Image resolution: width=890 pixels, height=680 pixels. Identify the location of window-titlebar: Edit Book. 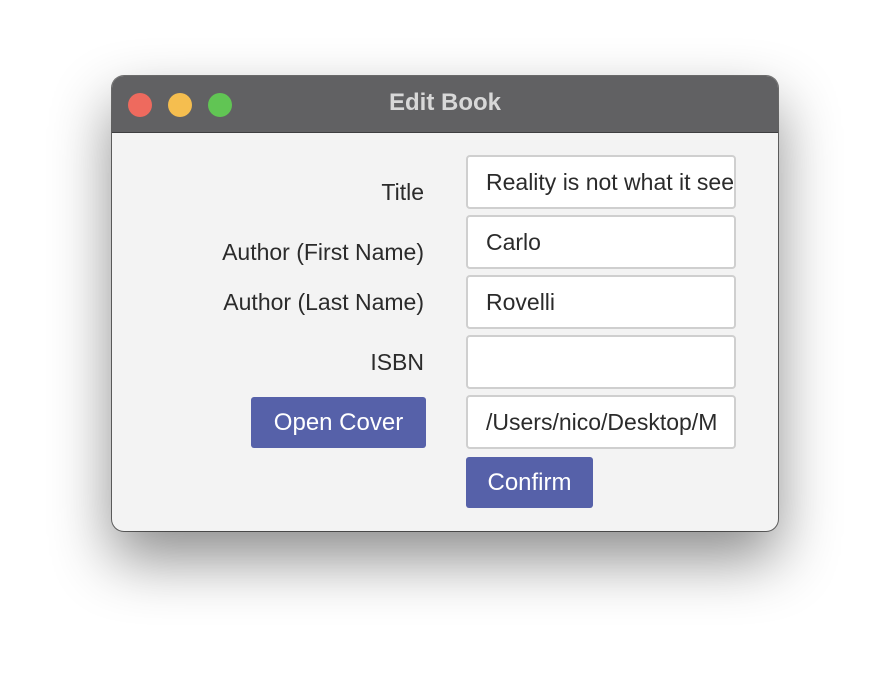
(445, 104).